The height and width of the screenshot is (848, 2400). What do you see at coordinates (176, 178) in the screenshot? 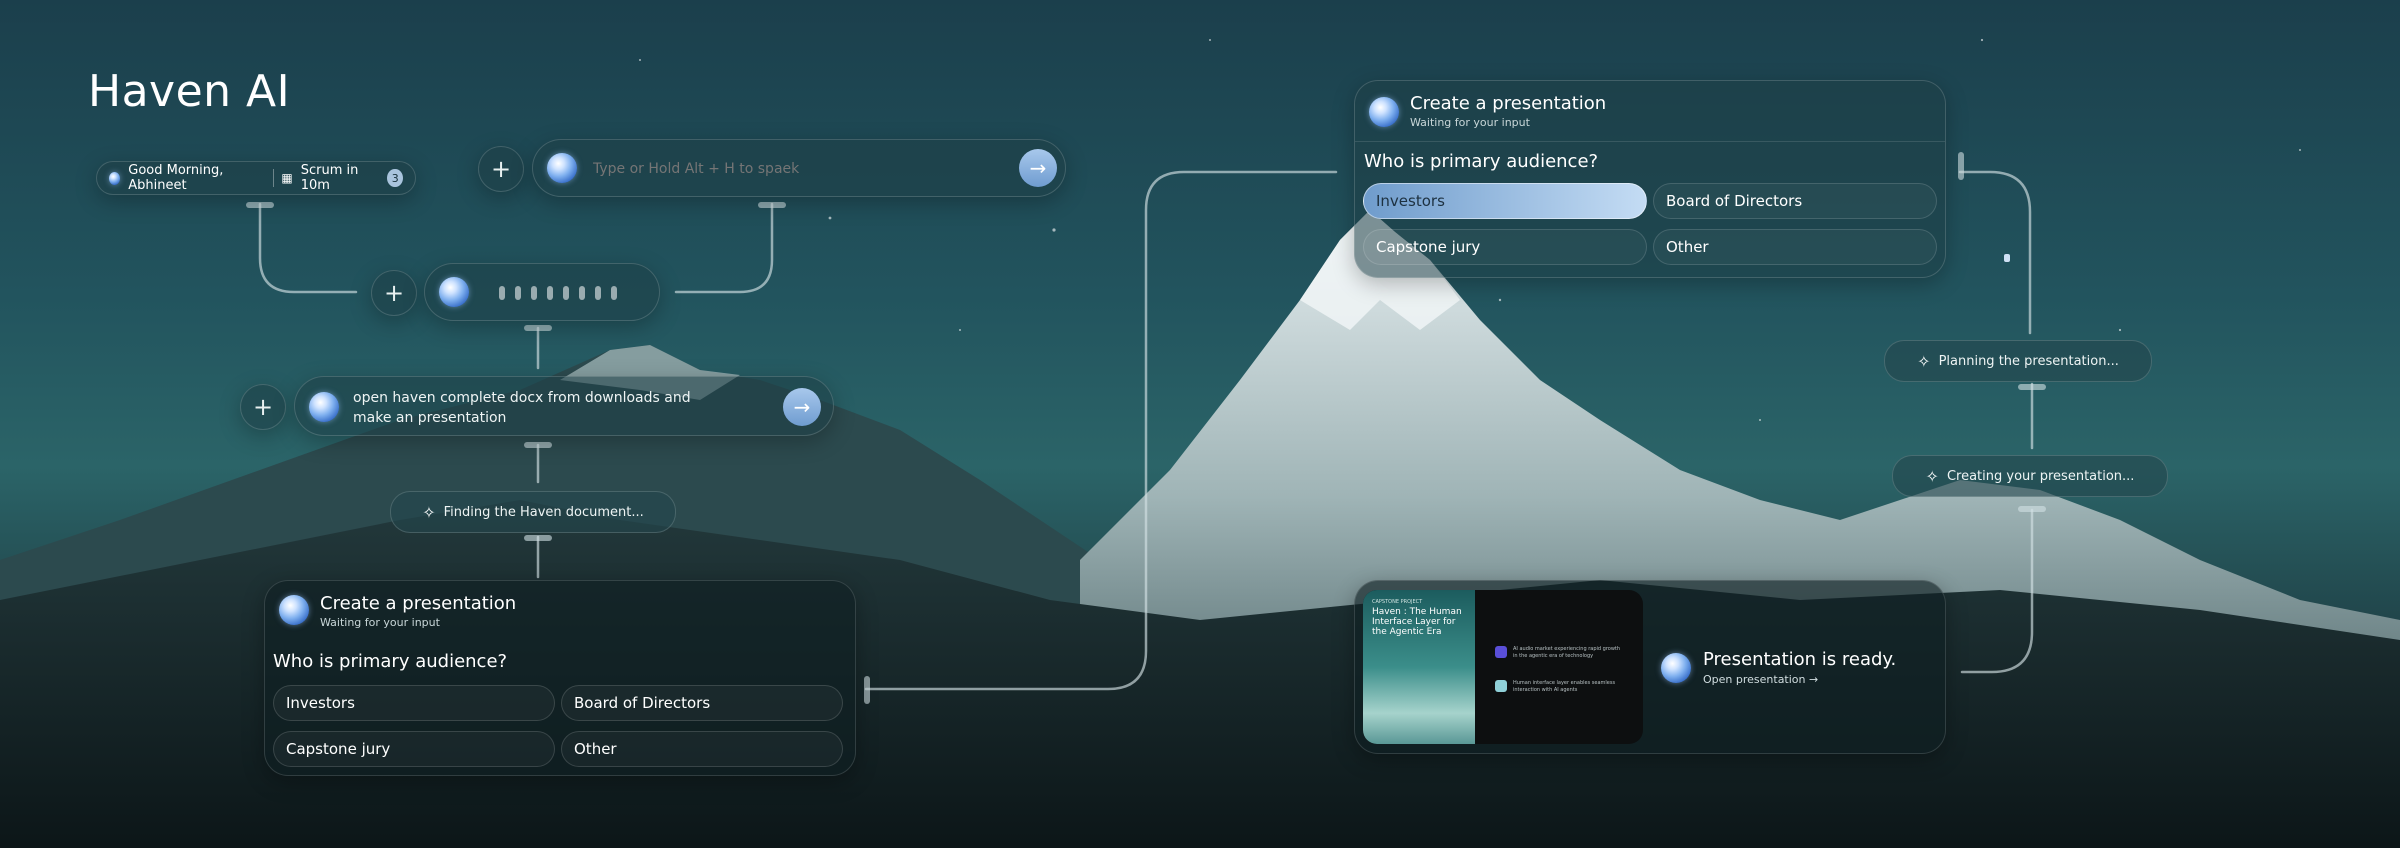
I see `greeting-text: Good Morning, Abhineet` at bounding box center [176, 178].